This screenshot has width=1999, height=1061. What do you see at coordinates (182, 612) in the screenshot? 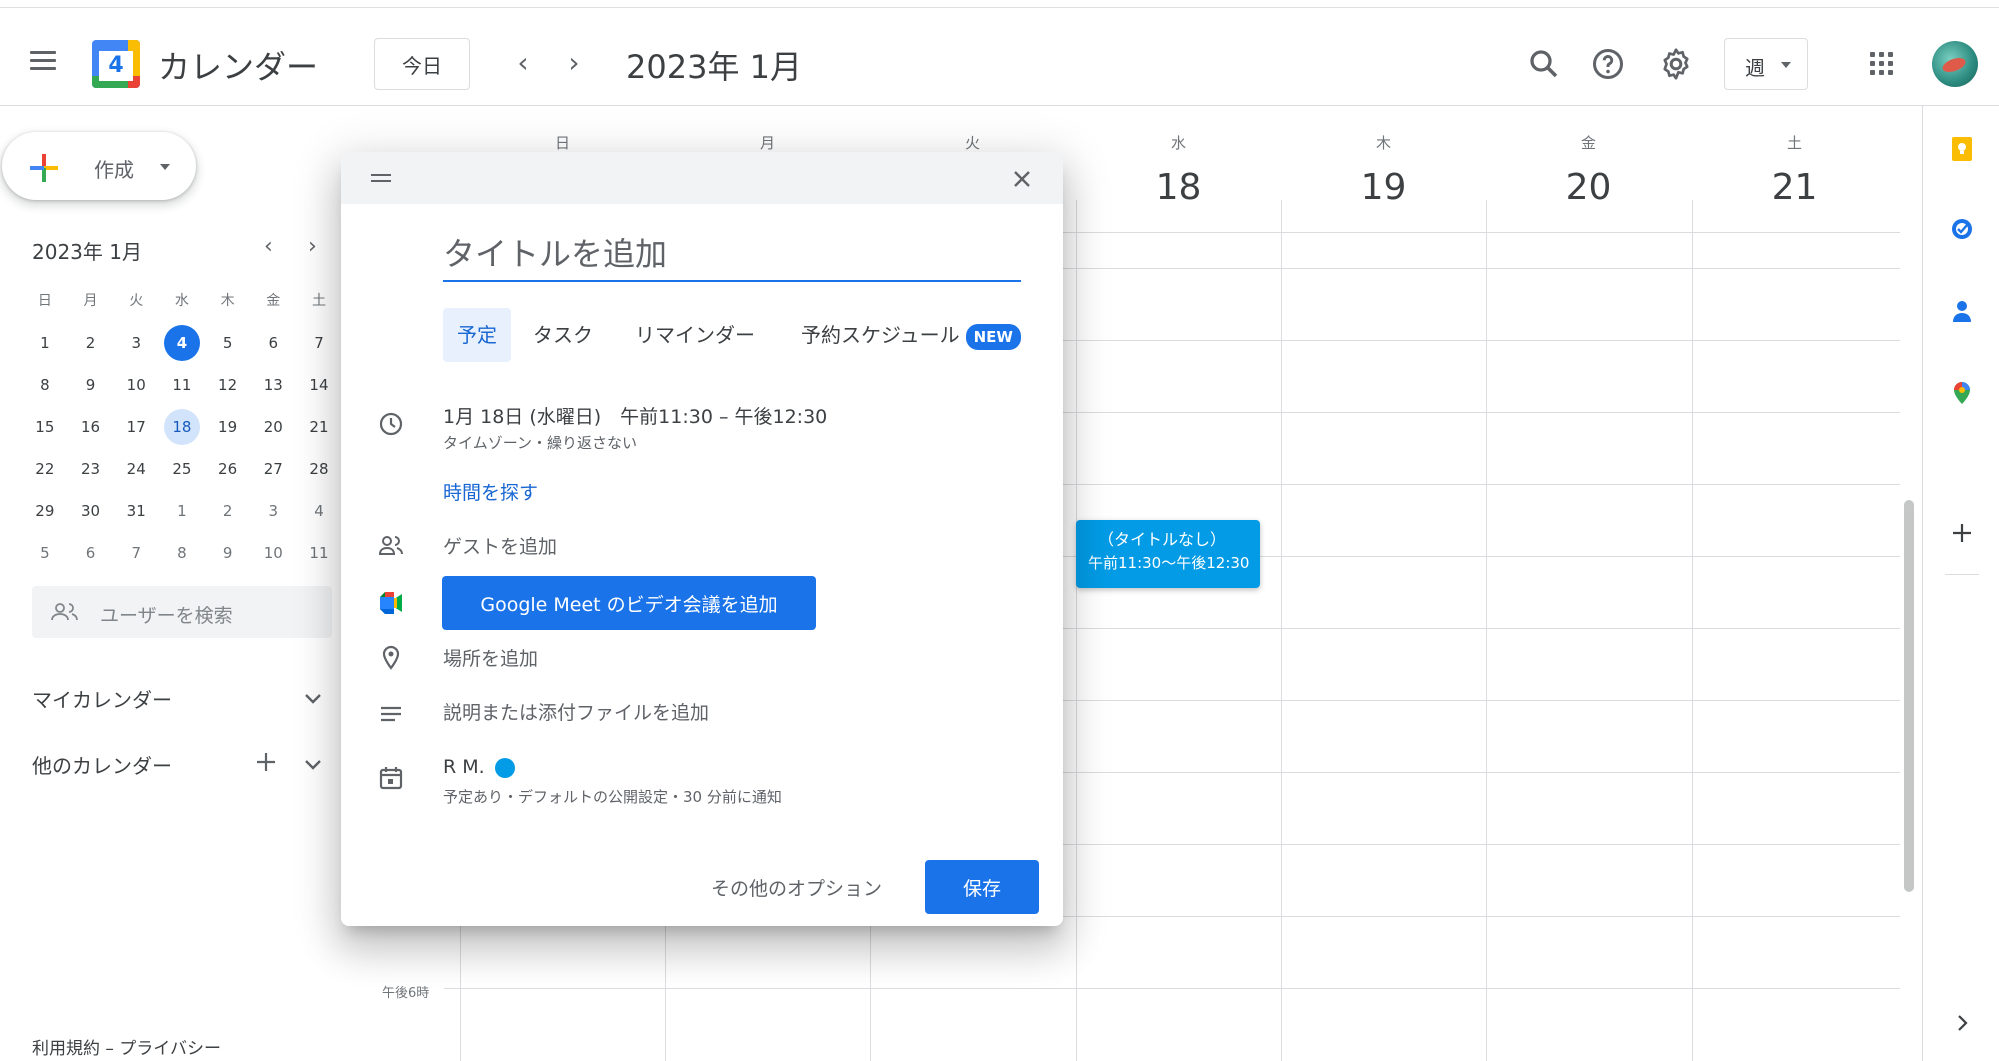
I see `search-users-input: ユーザーを検索` at bounding box center [182, 612].